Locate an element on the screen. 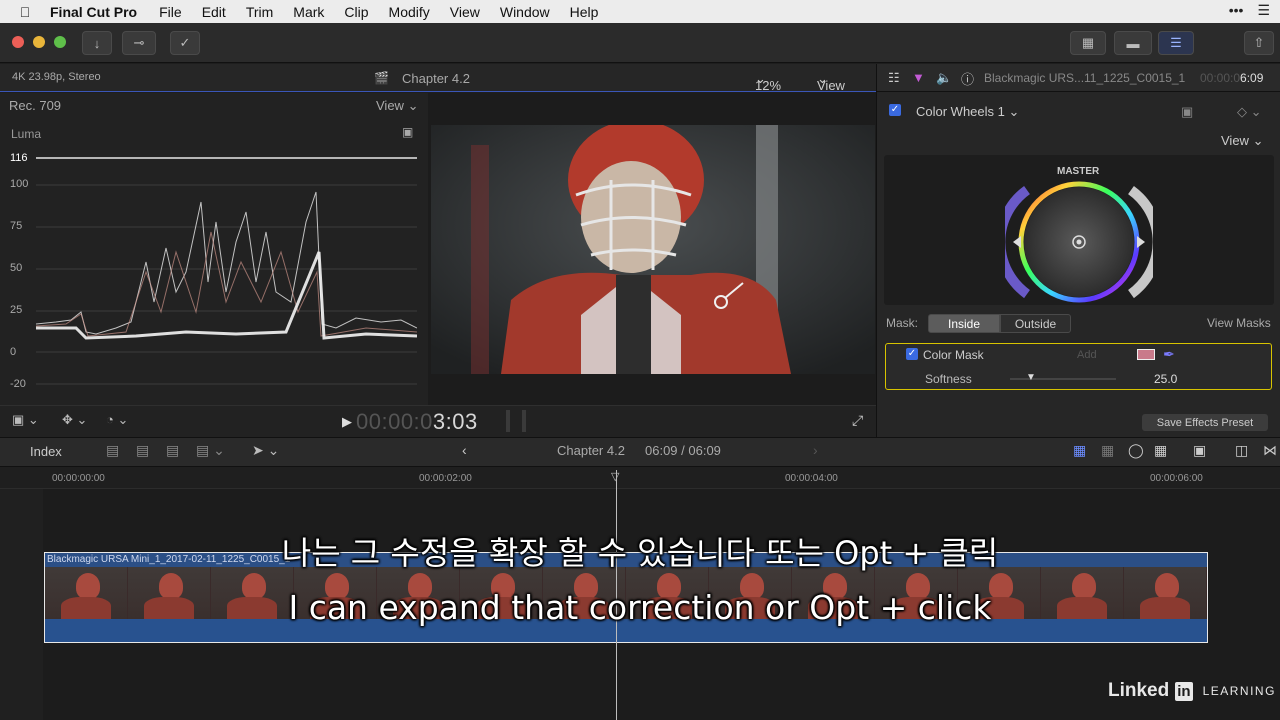 The height and width of the screenshot is (720, 1280). timecode-dim: 00:00:0 is located at coordinates (394, 421).